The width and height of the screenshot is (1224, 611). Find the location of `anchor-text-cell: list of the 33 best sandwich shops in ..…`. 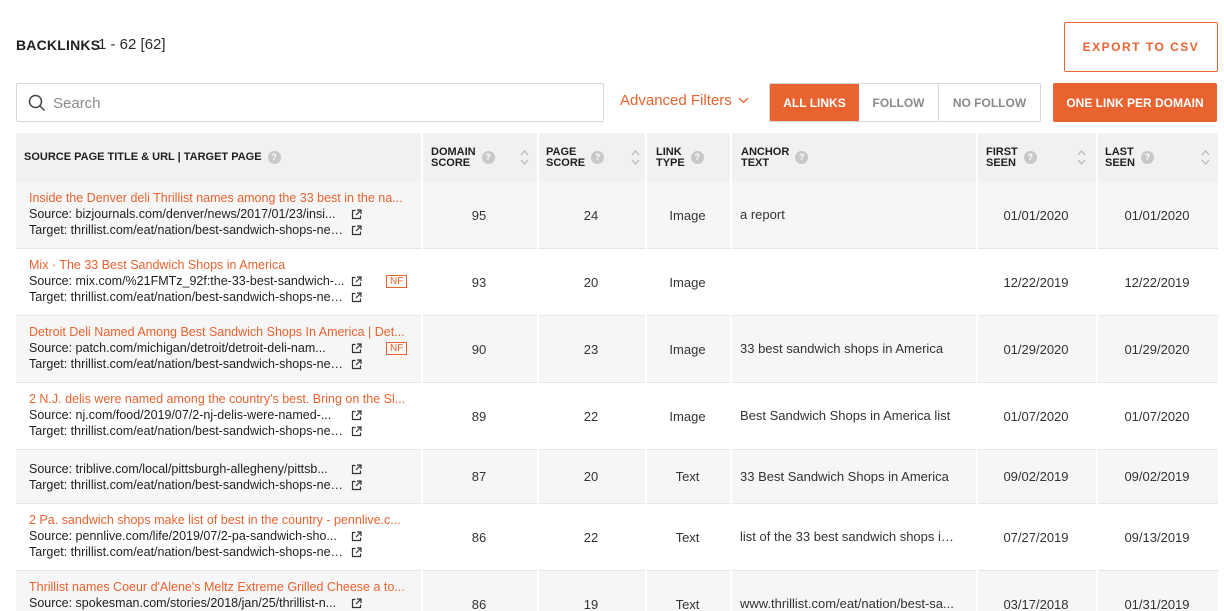

anchor-text-cell: list of the 33 best sandwich shops in ..… is located at coordinates (850, 536).